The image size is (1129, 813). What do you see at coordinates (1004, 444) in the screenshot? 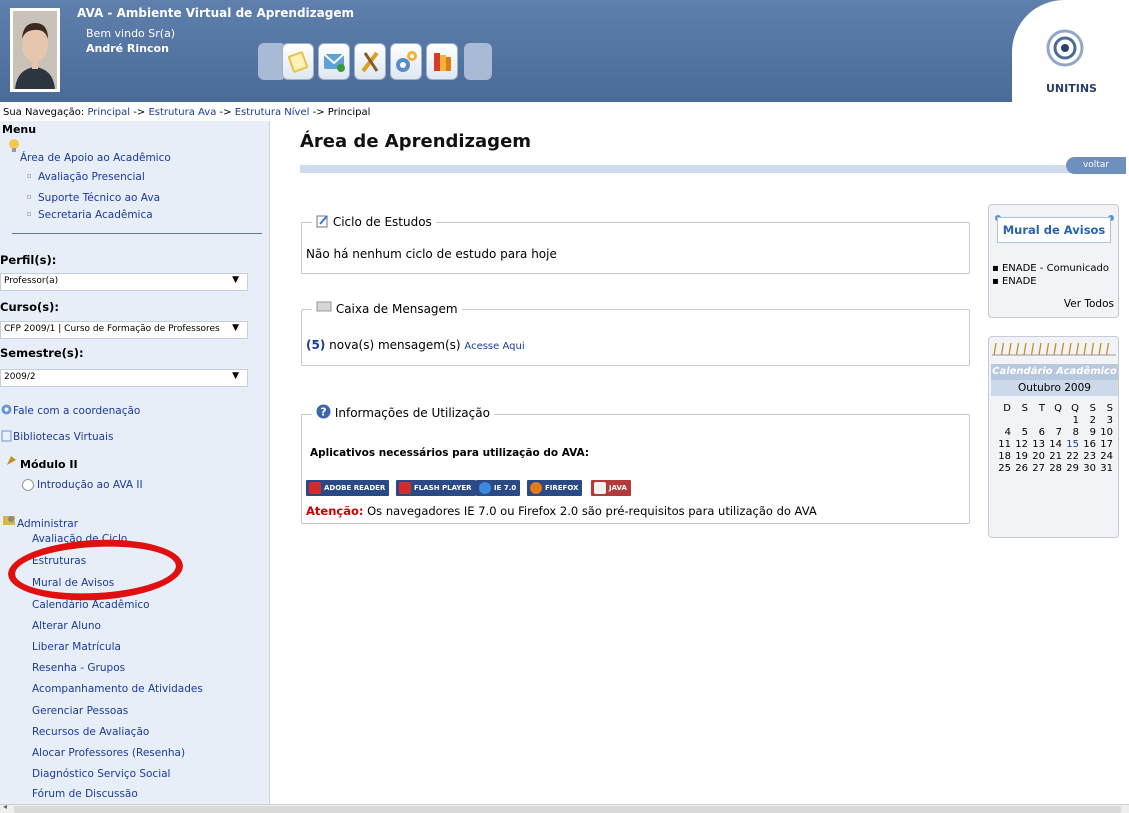
I see `calendar-day: 11` at bounding box center [1004, 444].